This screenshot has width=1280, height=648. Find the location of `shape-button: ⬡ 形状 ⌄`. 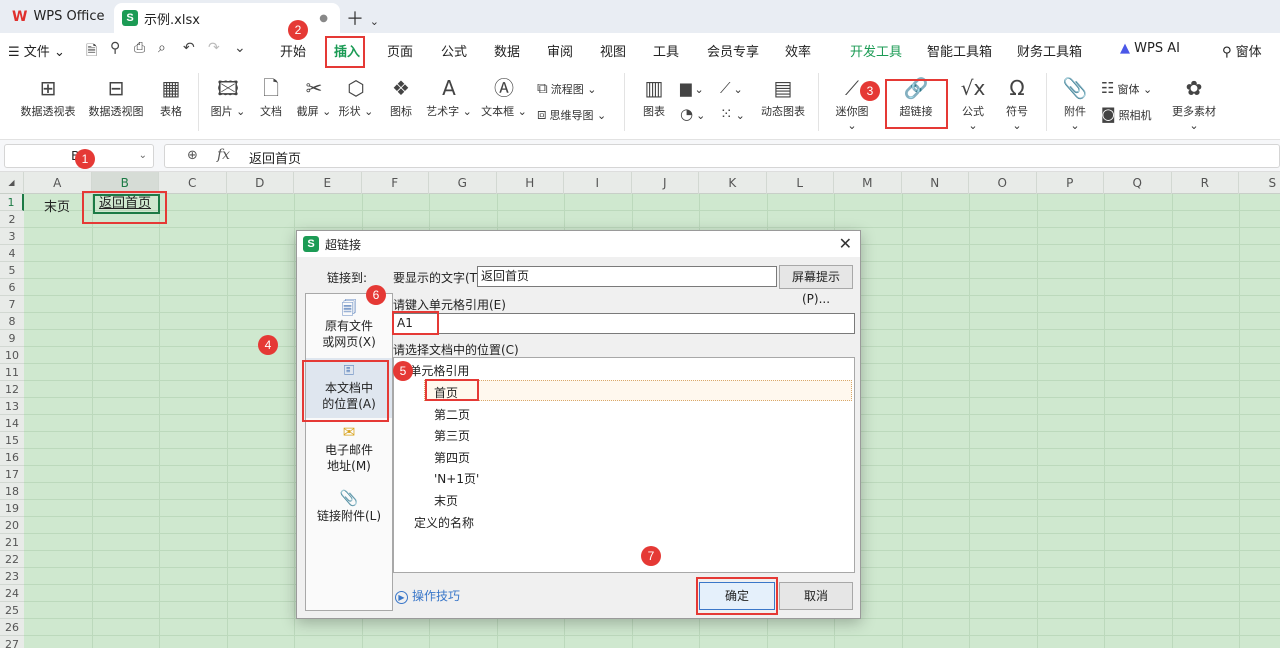

shape-button: ⬡ 形状 ⌄ is located at coordinates (356, 97).